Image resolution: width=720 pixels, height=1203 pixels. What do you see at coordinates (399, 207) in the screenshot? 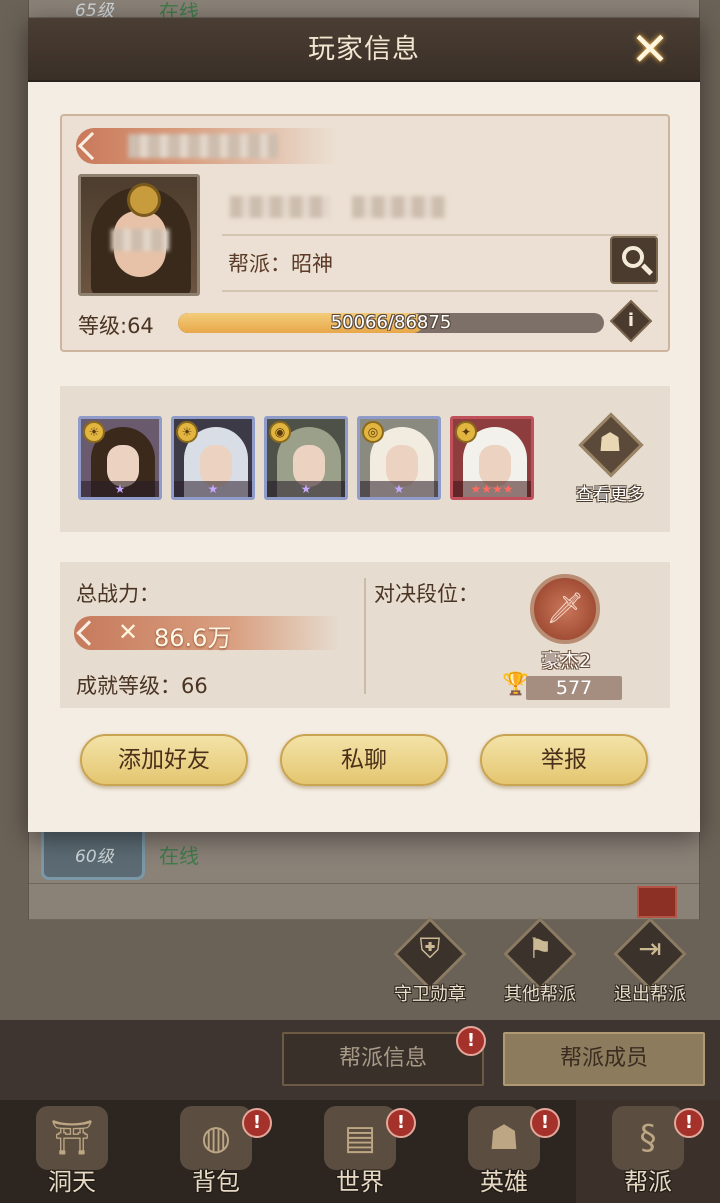
I see `player-server-redacted` at bounding box center [399, 207].